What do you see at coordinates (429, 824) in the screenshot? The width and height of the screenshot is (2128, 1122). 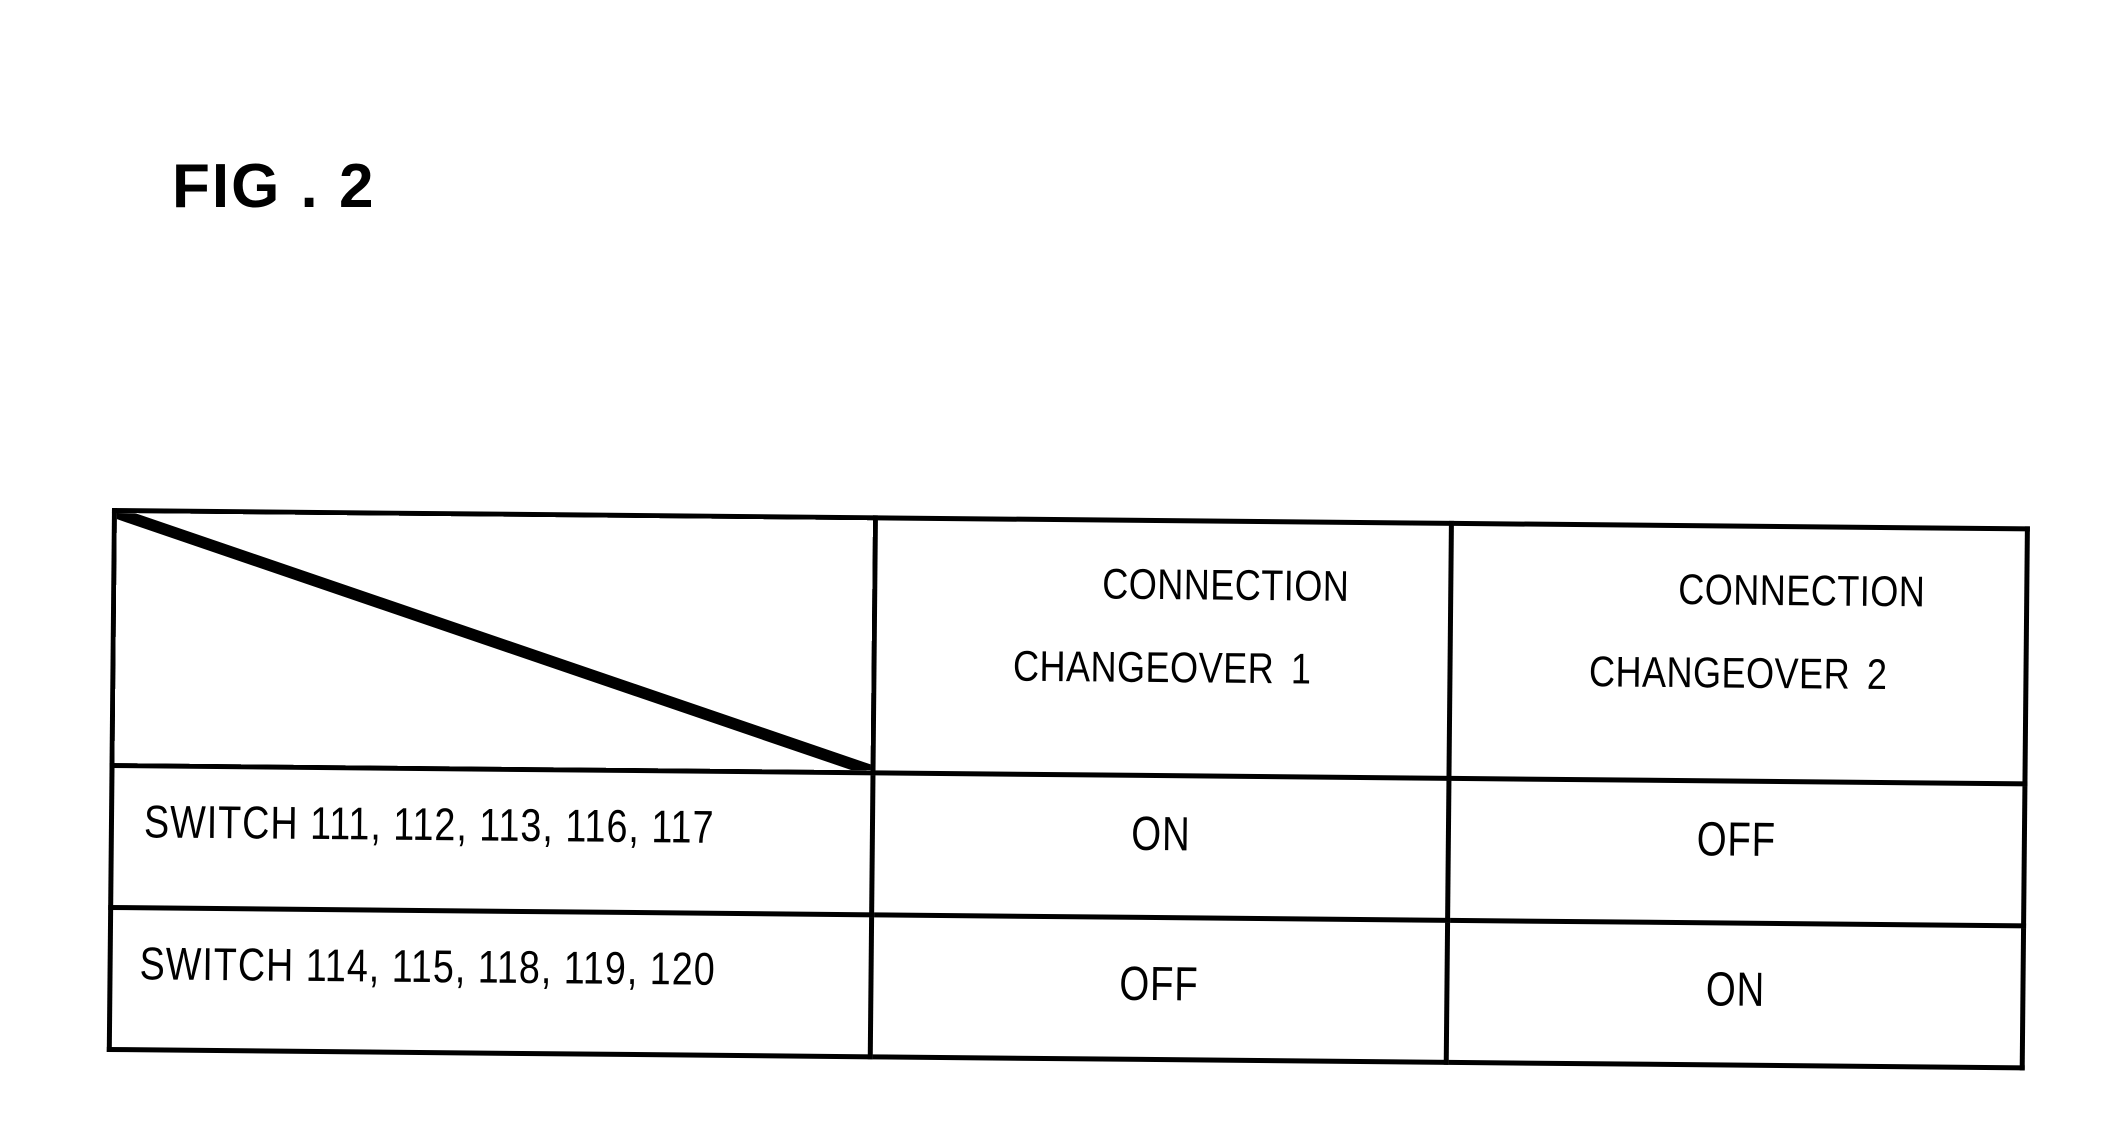 I see `row-1-label-text: SWITCH 111, 112, 113, 116, 117` at bounding box center [429, 824].